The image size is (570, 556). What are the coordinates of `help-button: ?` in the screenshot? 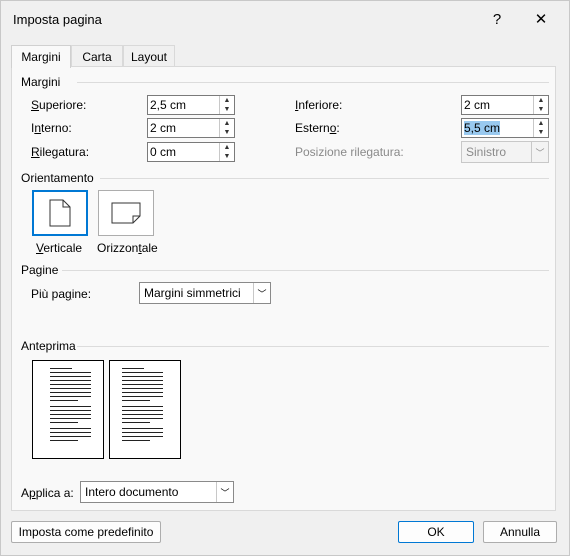 It's located at (497, 19).